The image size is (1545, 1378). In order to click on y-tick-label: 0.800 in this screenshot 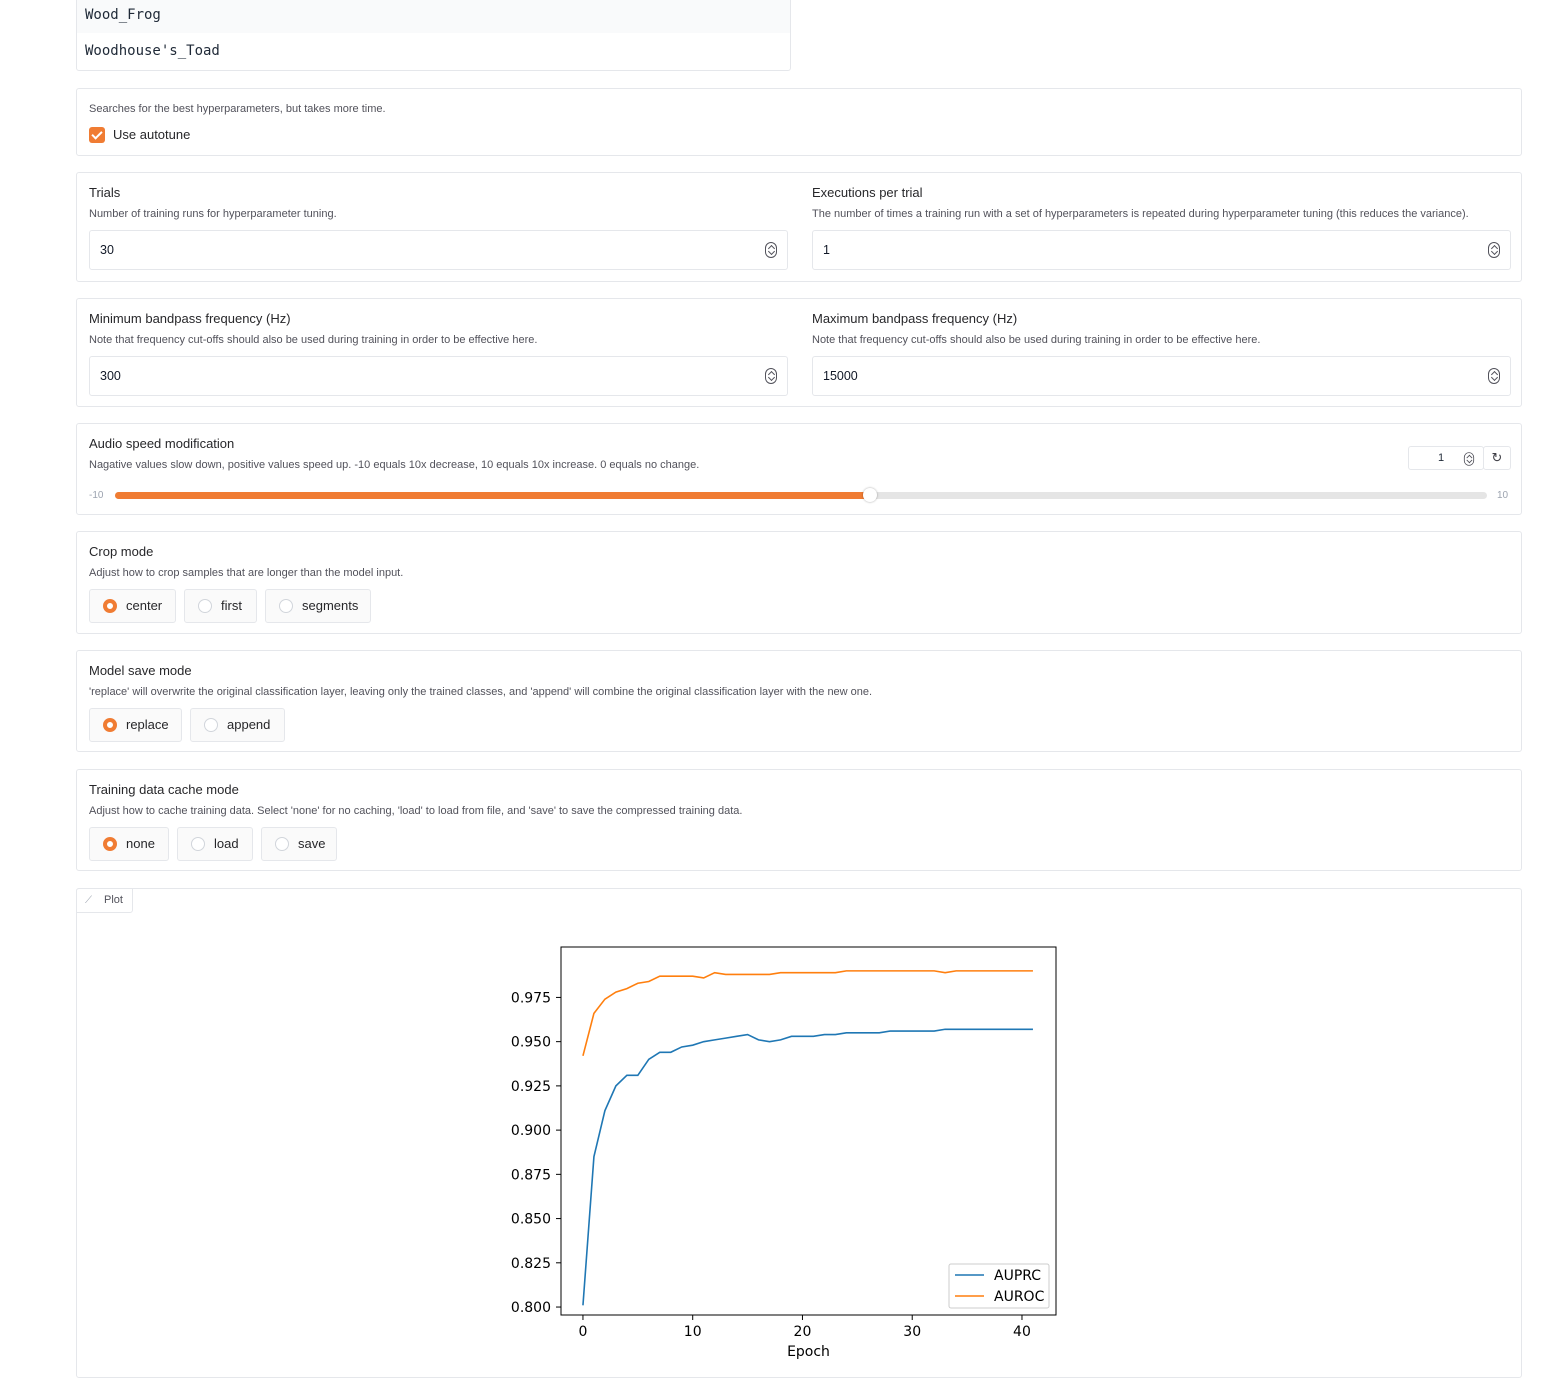, I will do `click(531, 1308)`.